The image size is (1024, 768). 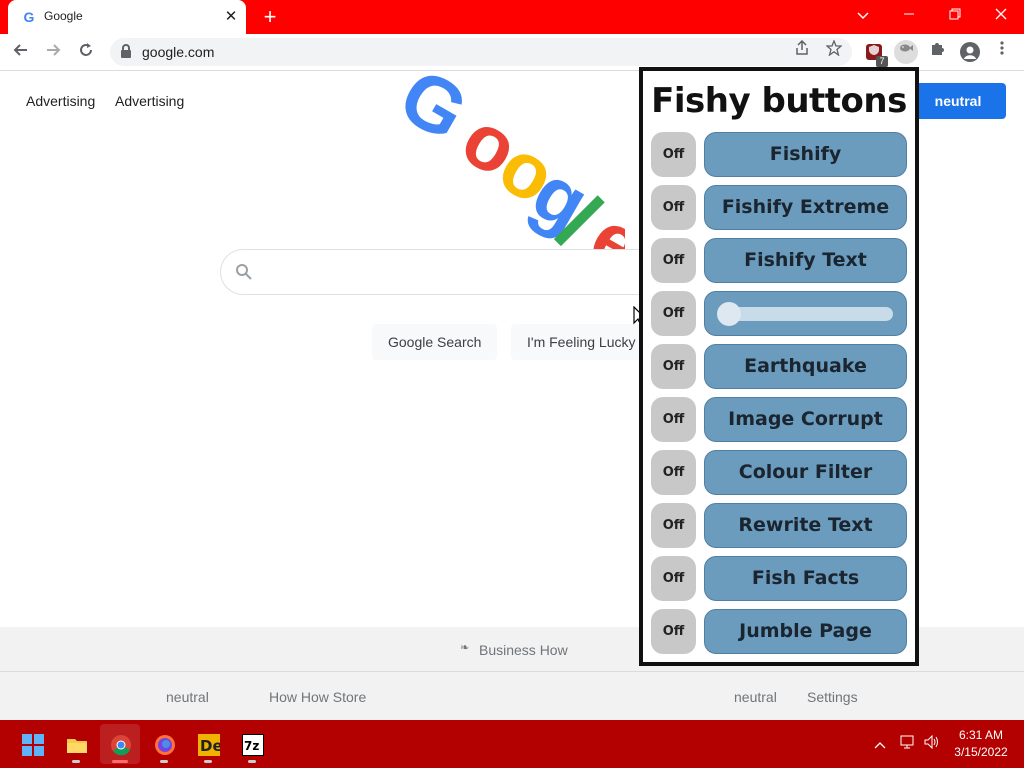 What do you see at coordinates (880, 744) in the screenshot?
I see `tray-chevron-up-icon` at bounding box center [880, 744].